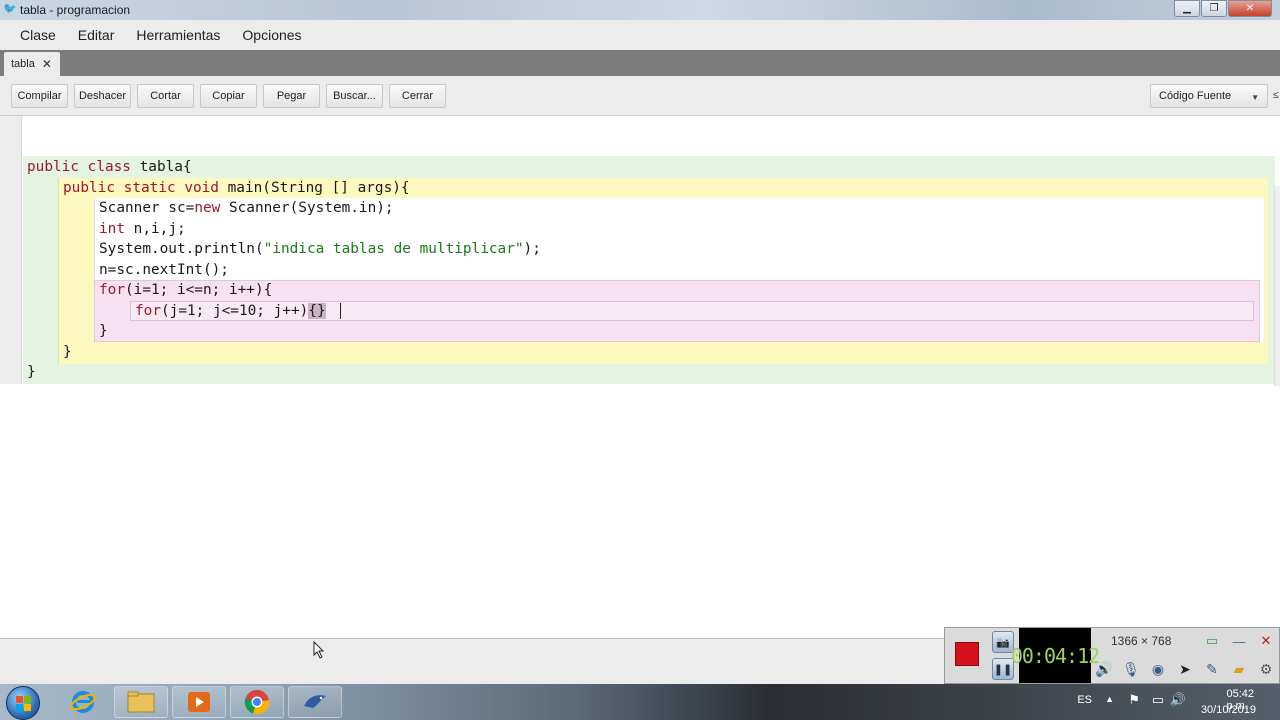 This screenshot has width=1280, height=720. Describe the element at coordinates (291, 96) in the screenshot. I see `paste-button: Pegar` at that location.